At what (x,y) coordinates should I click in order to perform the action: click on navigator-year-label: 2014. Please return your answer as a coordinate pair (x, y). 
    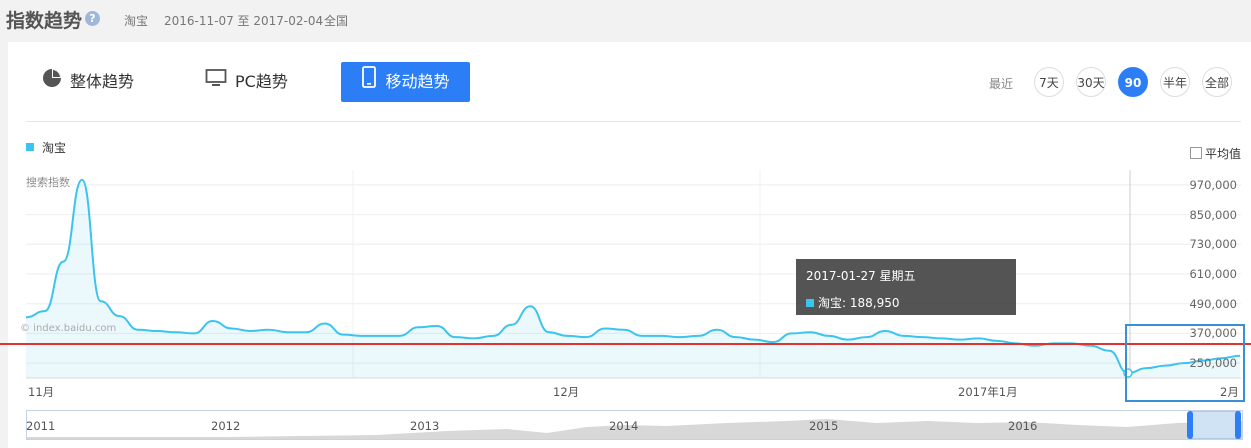
    Looking at the image, I should click on (624, 426).